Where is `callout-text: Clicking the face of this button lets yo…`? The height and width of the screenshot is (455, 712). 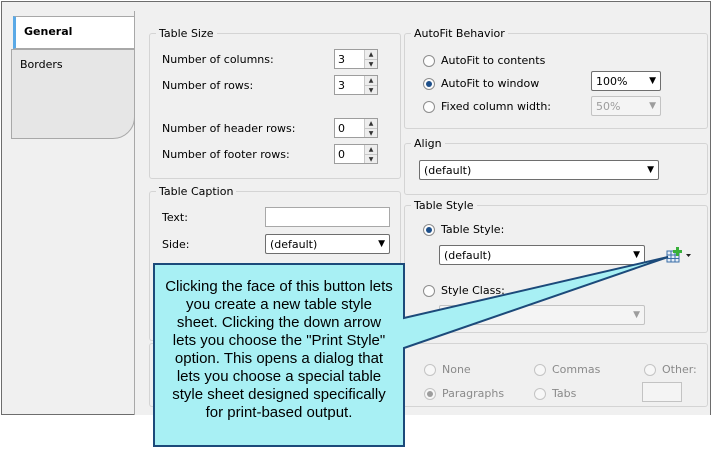 callout-text: Clicking the face of this button lets yo… is located at coordinates (279, 349).